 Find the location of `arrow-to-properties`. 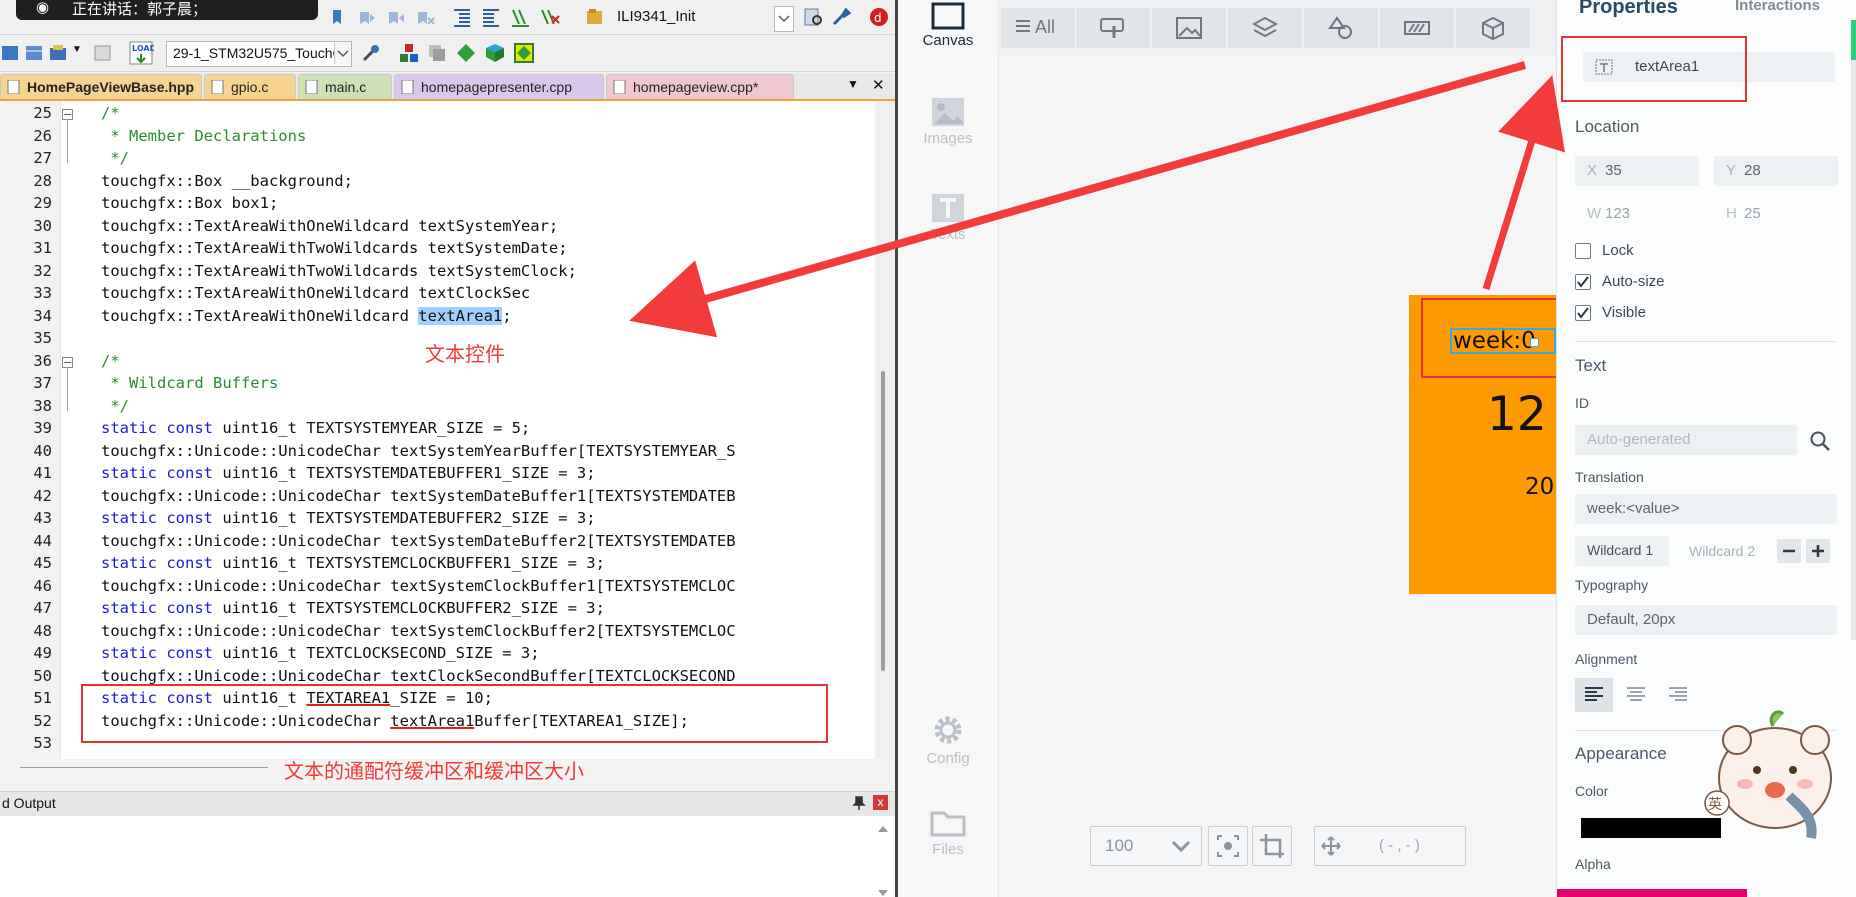

arrow-to-properties is located at coordinates (1523, 183).